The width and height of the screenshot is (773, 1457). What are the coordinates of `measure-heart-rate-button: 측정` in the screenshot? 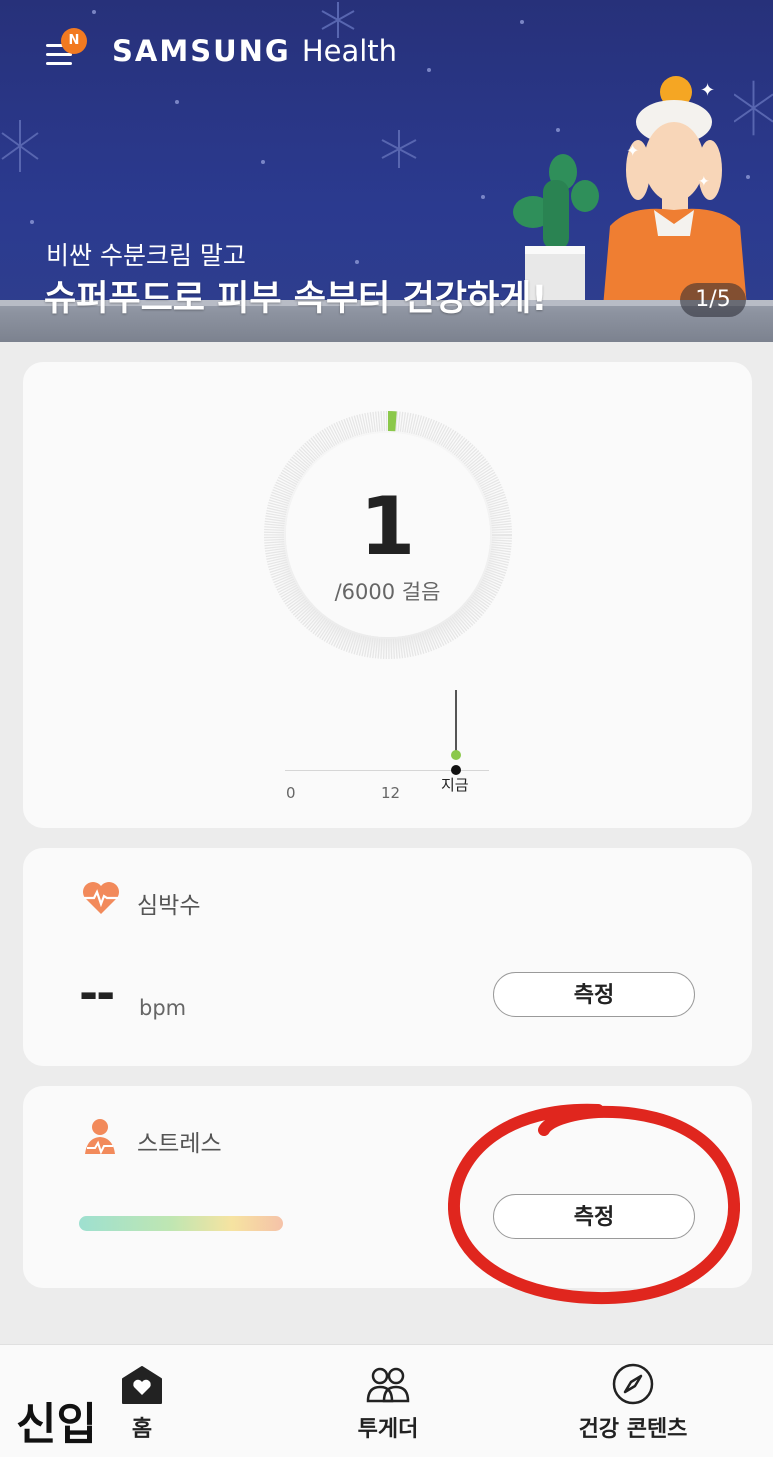 It's located at (594, 994).